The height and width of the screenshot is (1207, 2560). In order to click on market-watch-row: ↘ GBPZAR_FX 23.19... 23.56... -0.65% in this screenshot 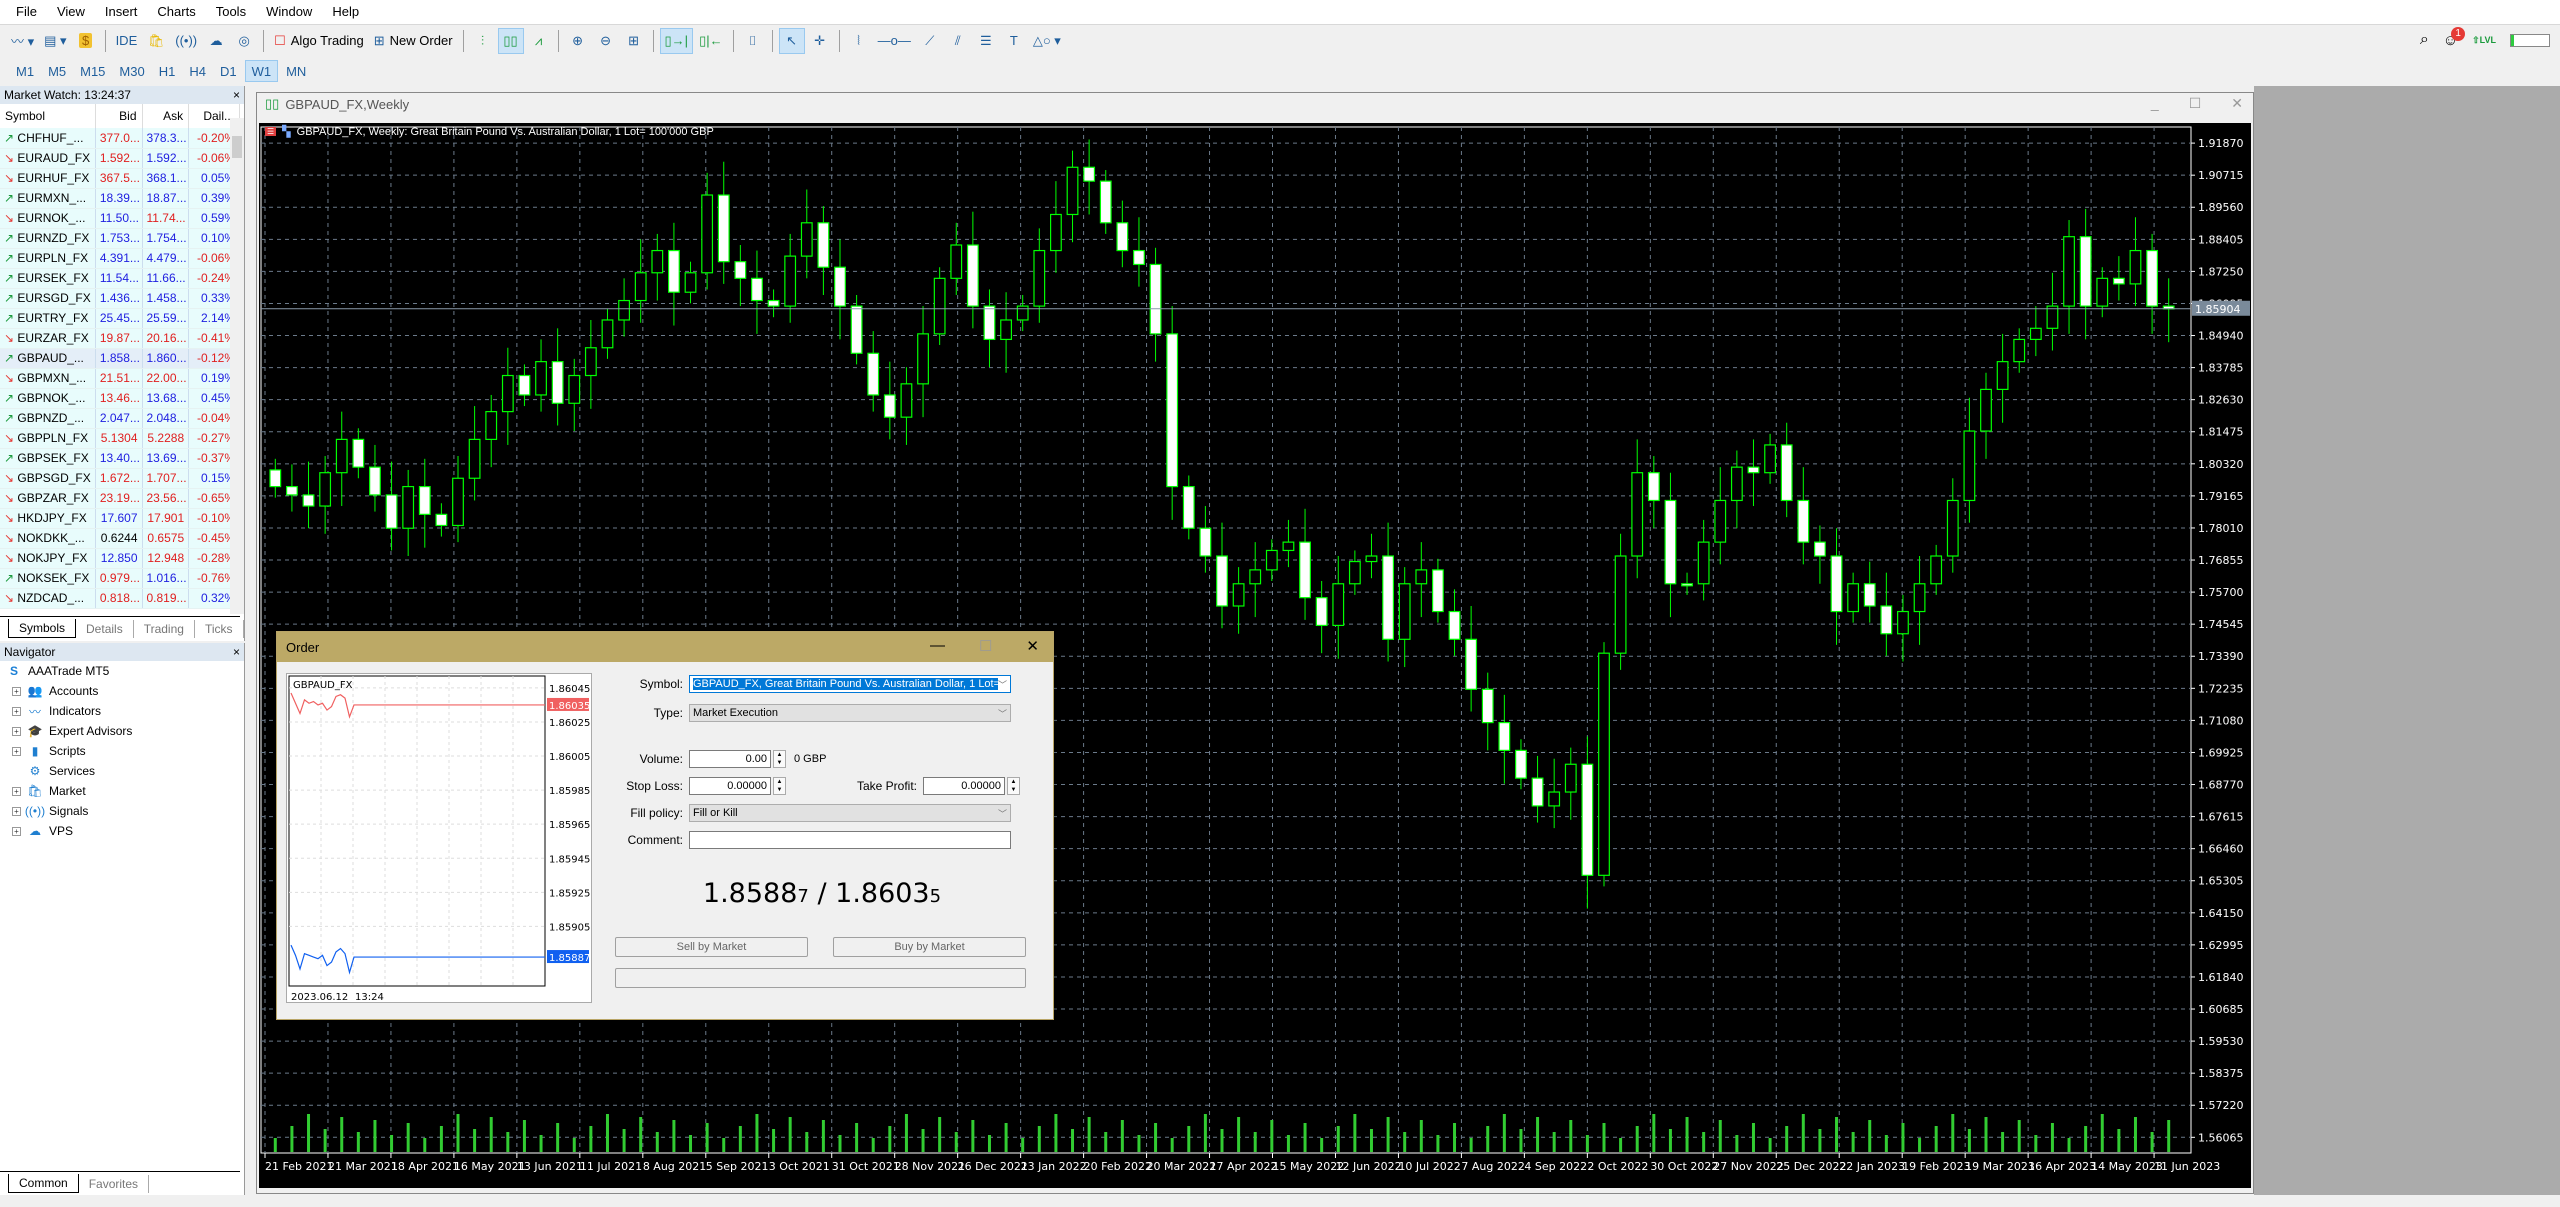, I will do `click(120, 498)`.